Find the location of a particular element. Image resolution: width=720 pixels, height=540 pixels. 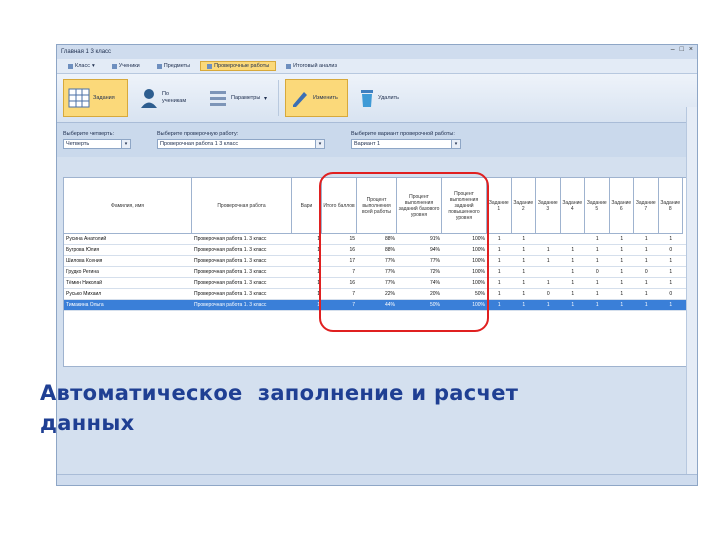

maximize-icon: □ is located at coordinates (682, 49).